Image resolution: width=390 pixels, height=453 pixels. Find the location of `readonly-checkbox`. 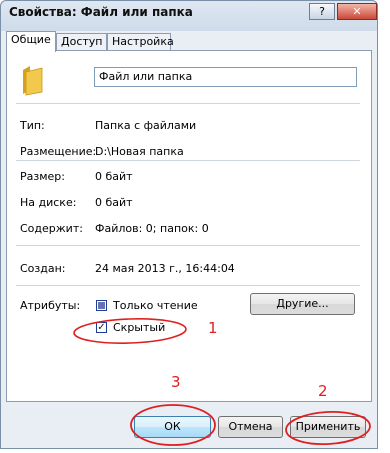

readonly-checkbox is located at coordinates (101, 305).